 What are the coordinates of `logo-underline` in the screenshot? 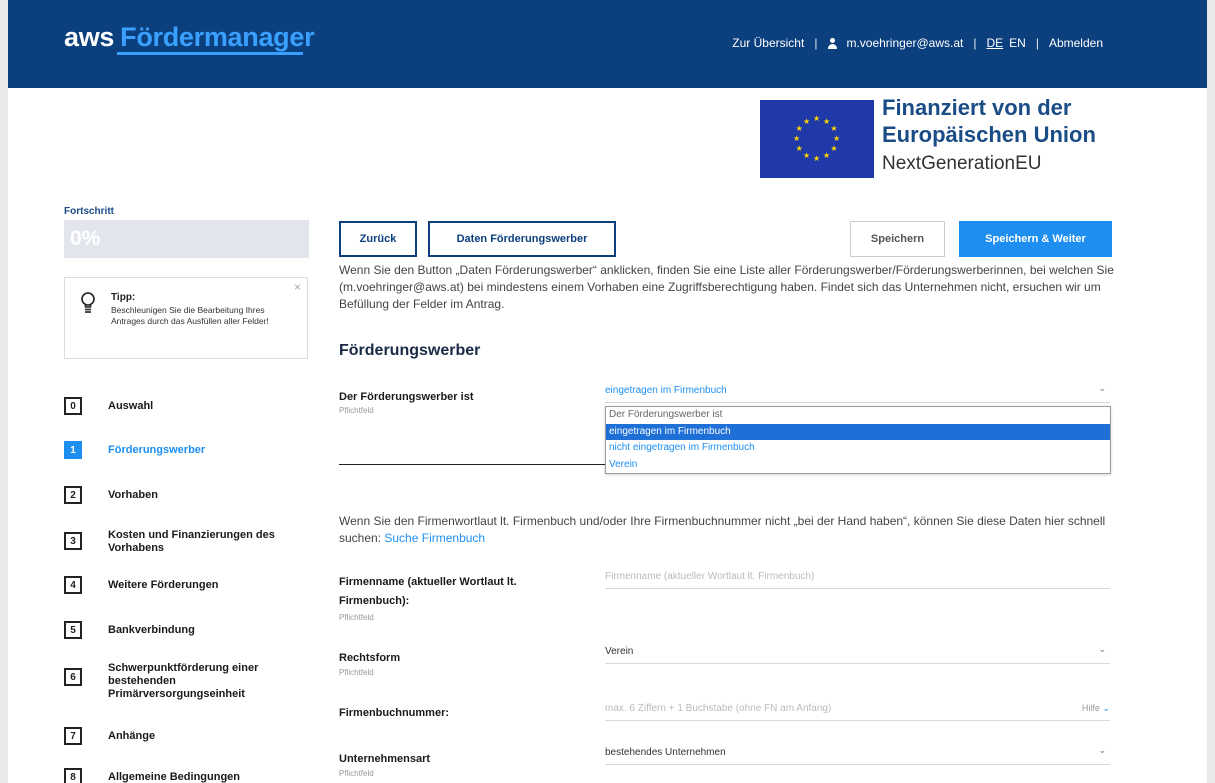 It's located at (210, 53).